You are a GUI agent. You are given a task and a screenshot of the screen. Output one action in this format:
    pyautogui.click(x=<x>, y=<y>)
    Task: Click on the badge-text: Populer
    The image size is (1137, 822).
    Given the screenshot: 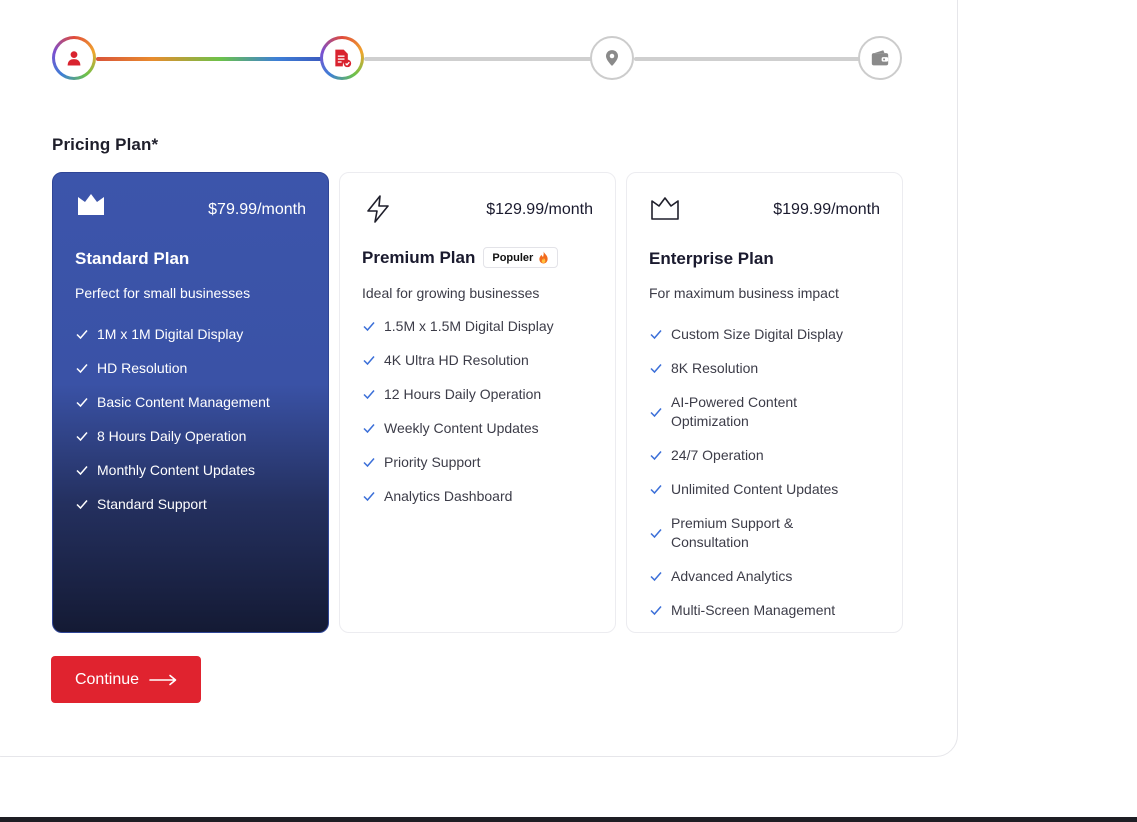 What is the action you would take?
    pyautogui.click(x=513, y=257)
    